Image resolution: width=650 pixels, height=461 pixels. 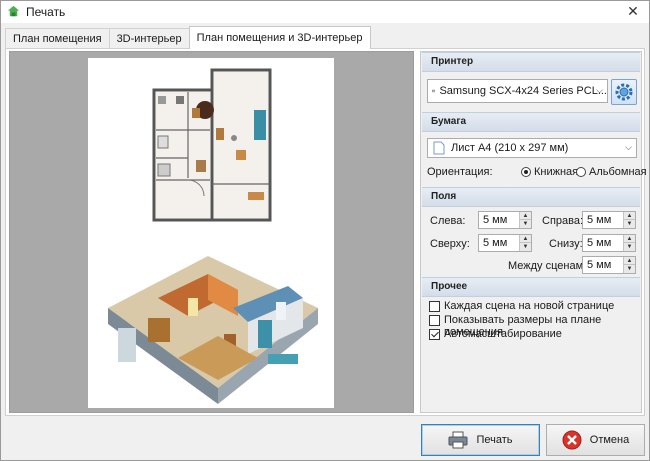 I want to click on gear-icon, so click(x=624, y=92).